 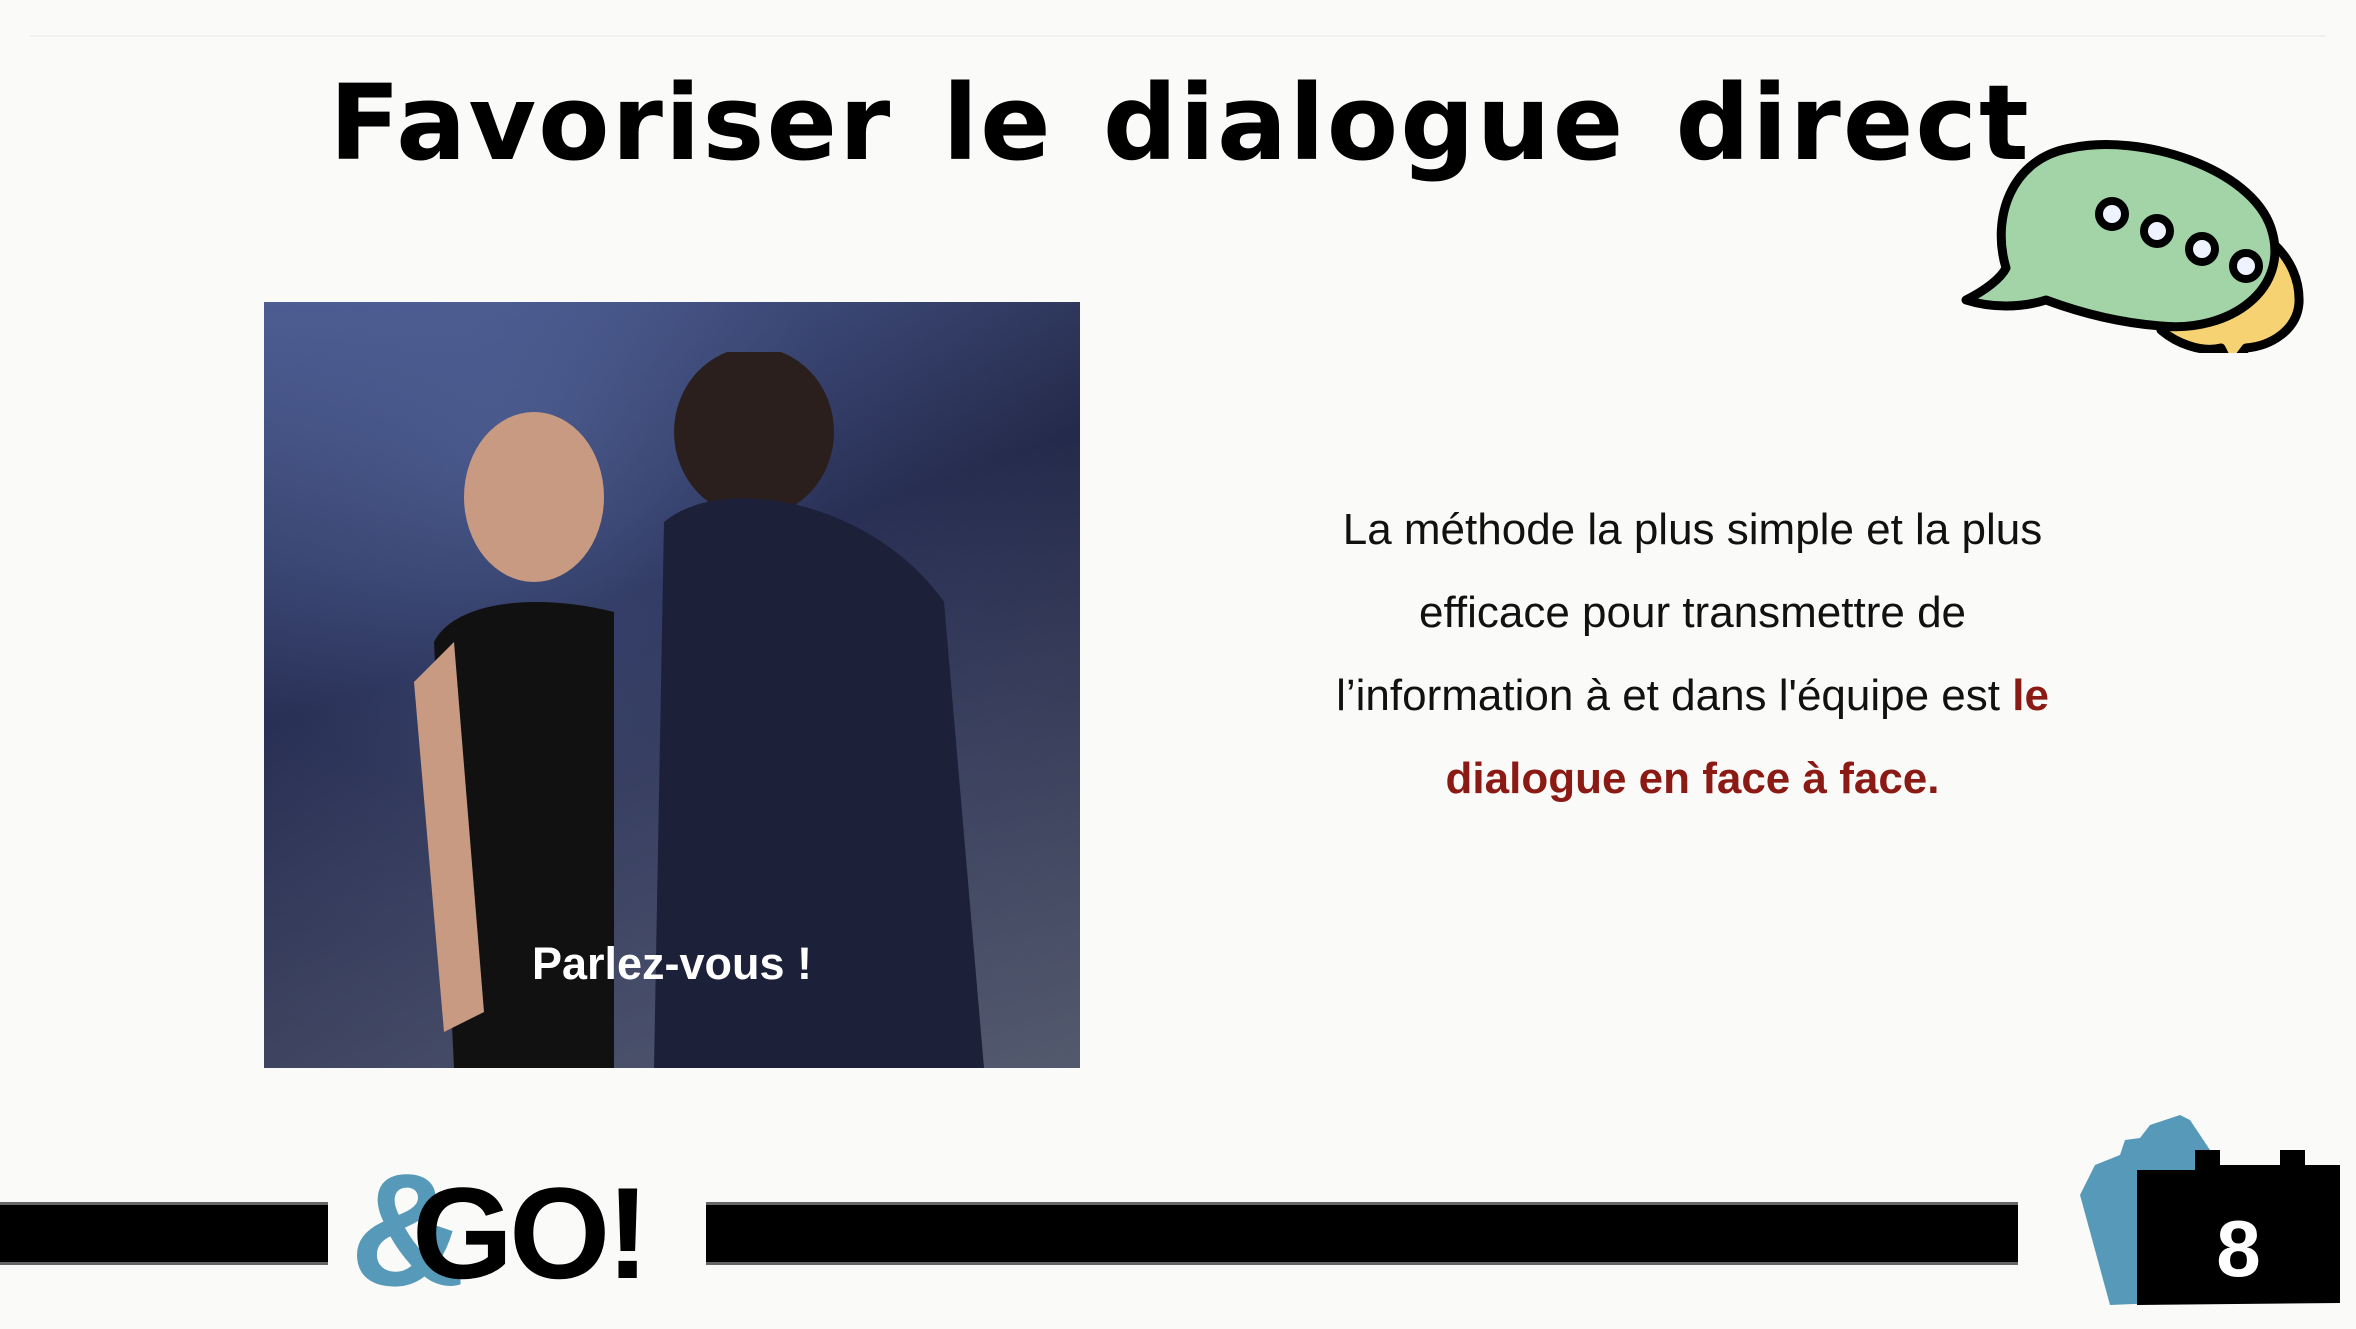 I want to click on footer-bar-right, so click(x=1362, y=1233).